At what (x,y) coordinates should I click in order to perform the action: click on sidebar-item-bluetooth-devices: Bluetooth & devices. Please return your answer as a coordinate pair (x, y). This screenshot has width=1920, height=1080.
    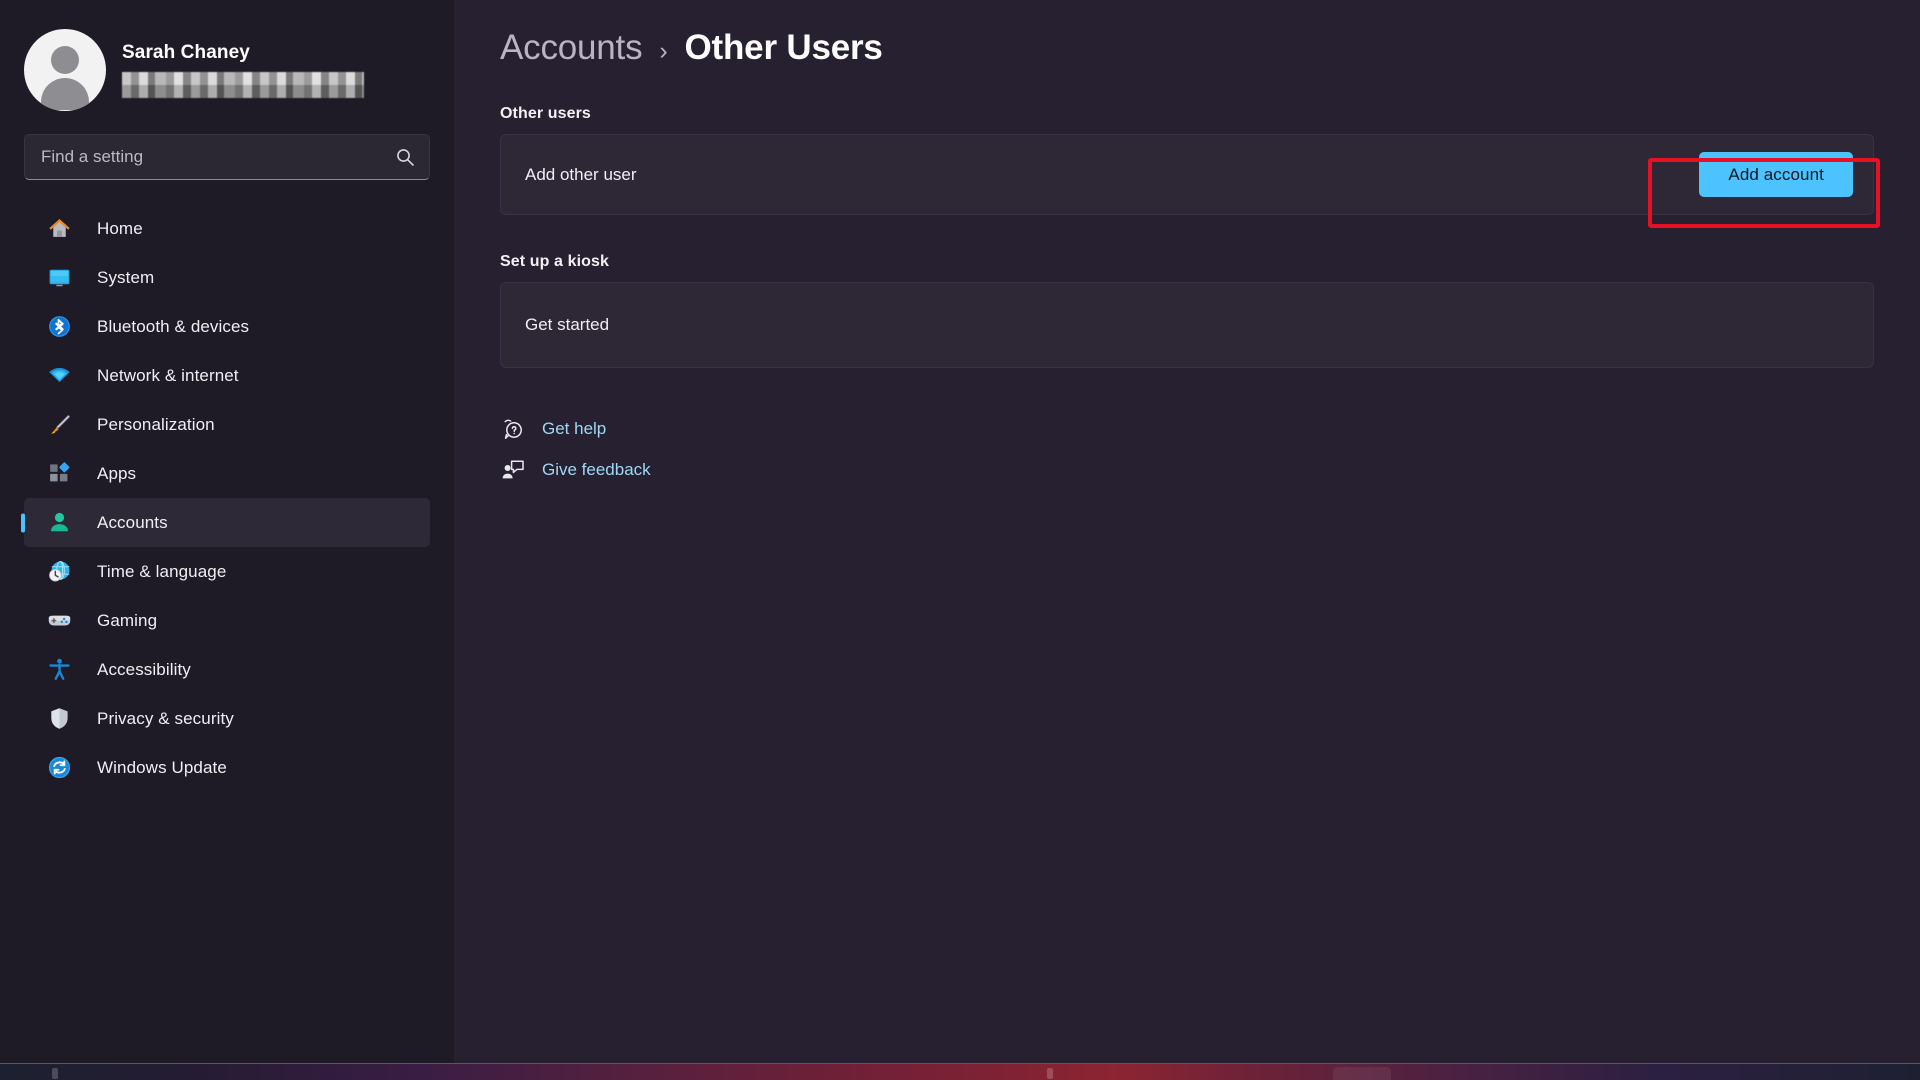
    Looking at the image, I should click on (227, 326).